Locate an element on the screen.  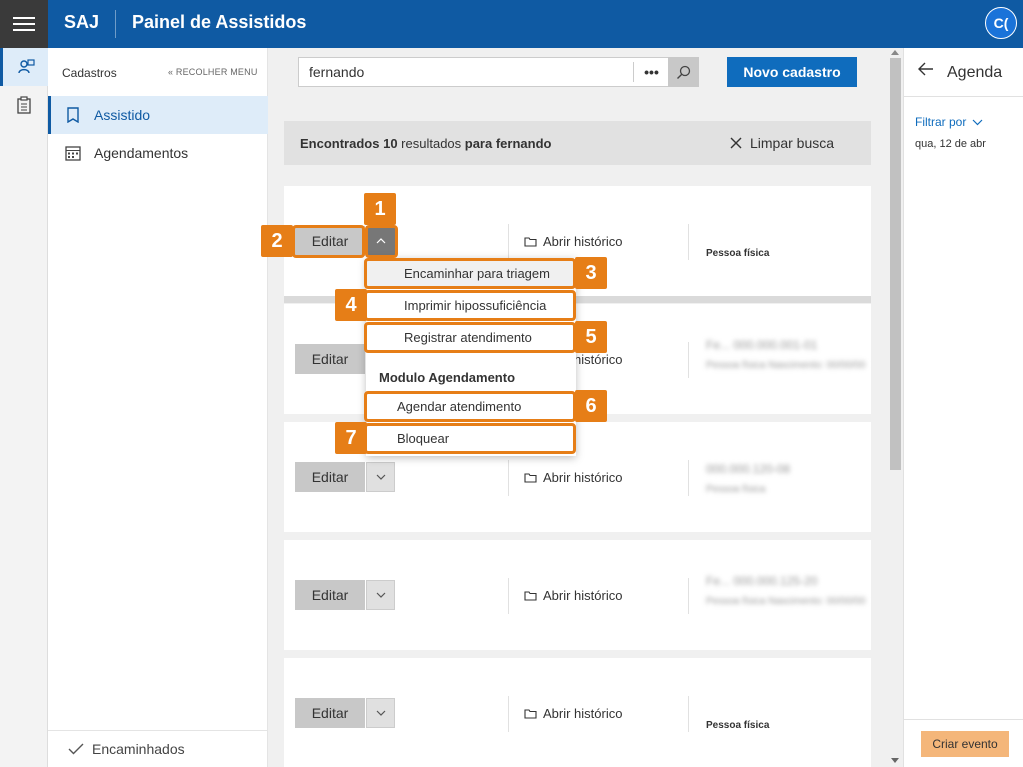
blurred-person-info: 000.000.120-08 is located at coordinates (748, 469).